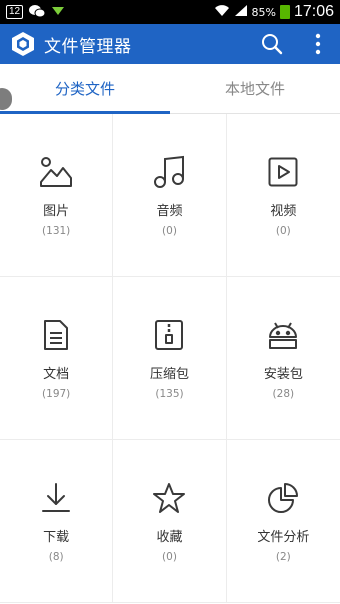  What do you see at coordinates (57, 195) in the screenshot?
I see `category-images: 图片 (131)` at bounding box center [57, 195].